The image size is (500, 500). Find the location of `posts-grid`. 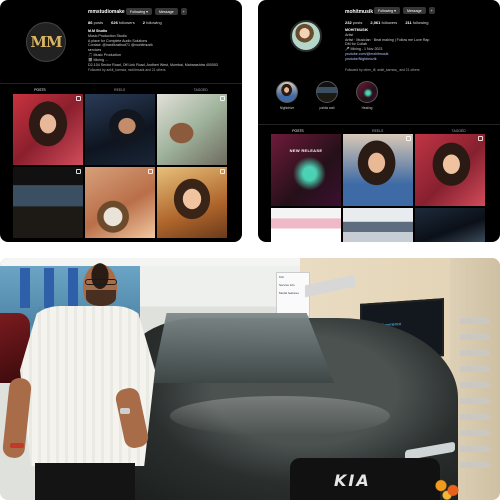

posts-grid is located at coordinates (121, 166).